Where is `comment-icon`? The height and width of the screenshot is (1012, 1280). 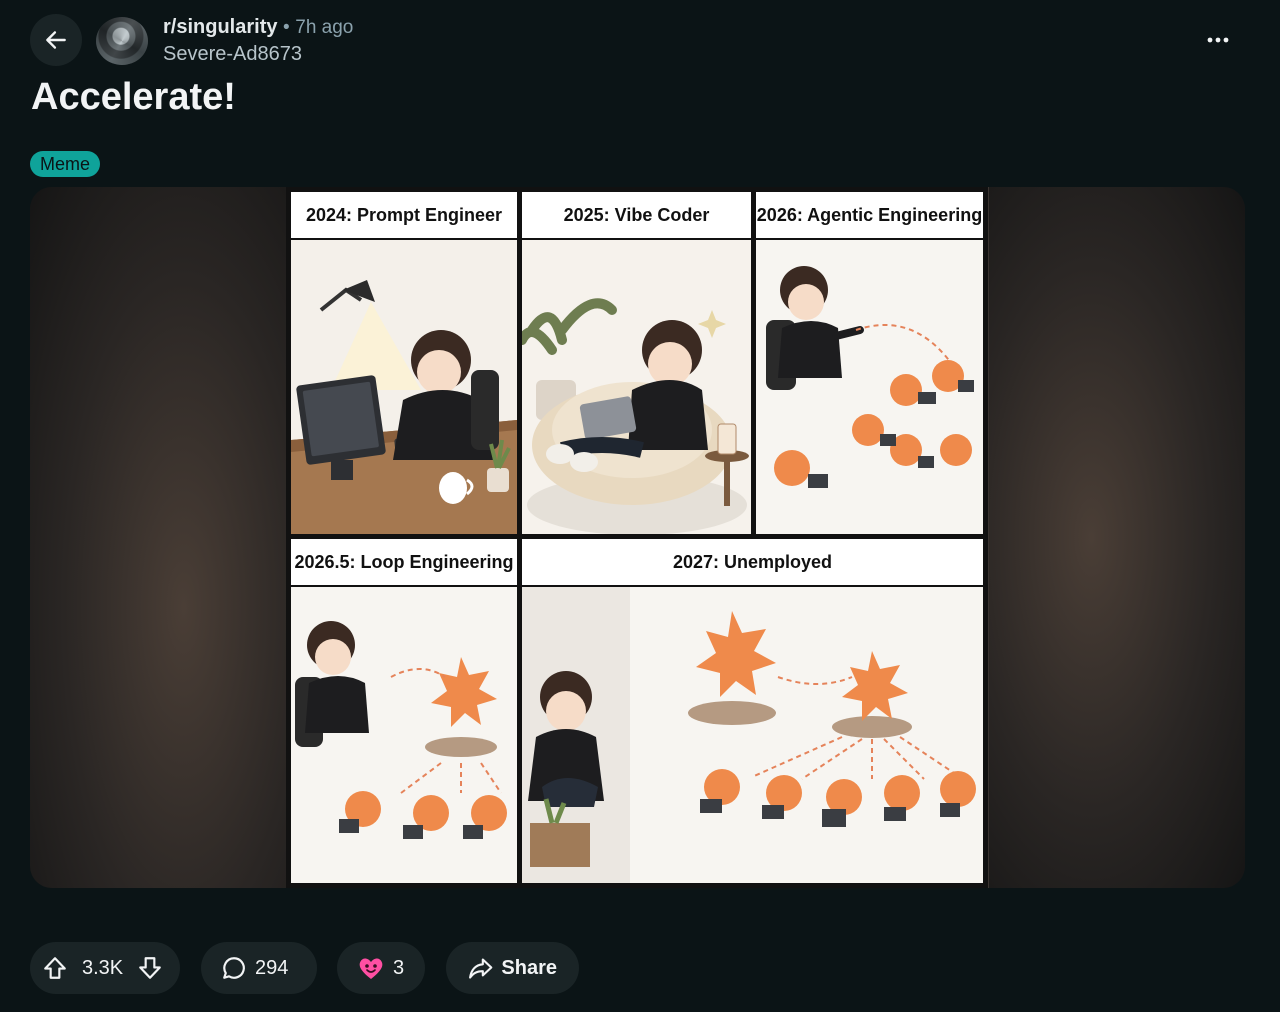
comment-icon is located at coordinates (234, 968).